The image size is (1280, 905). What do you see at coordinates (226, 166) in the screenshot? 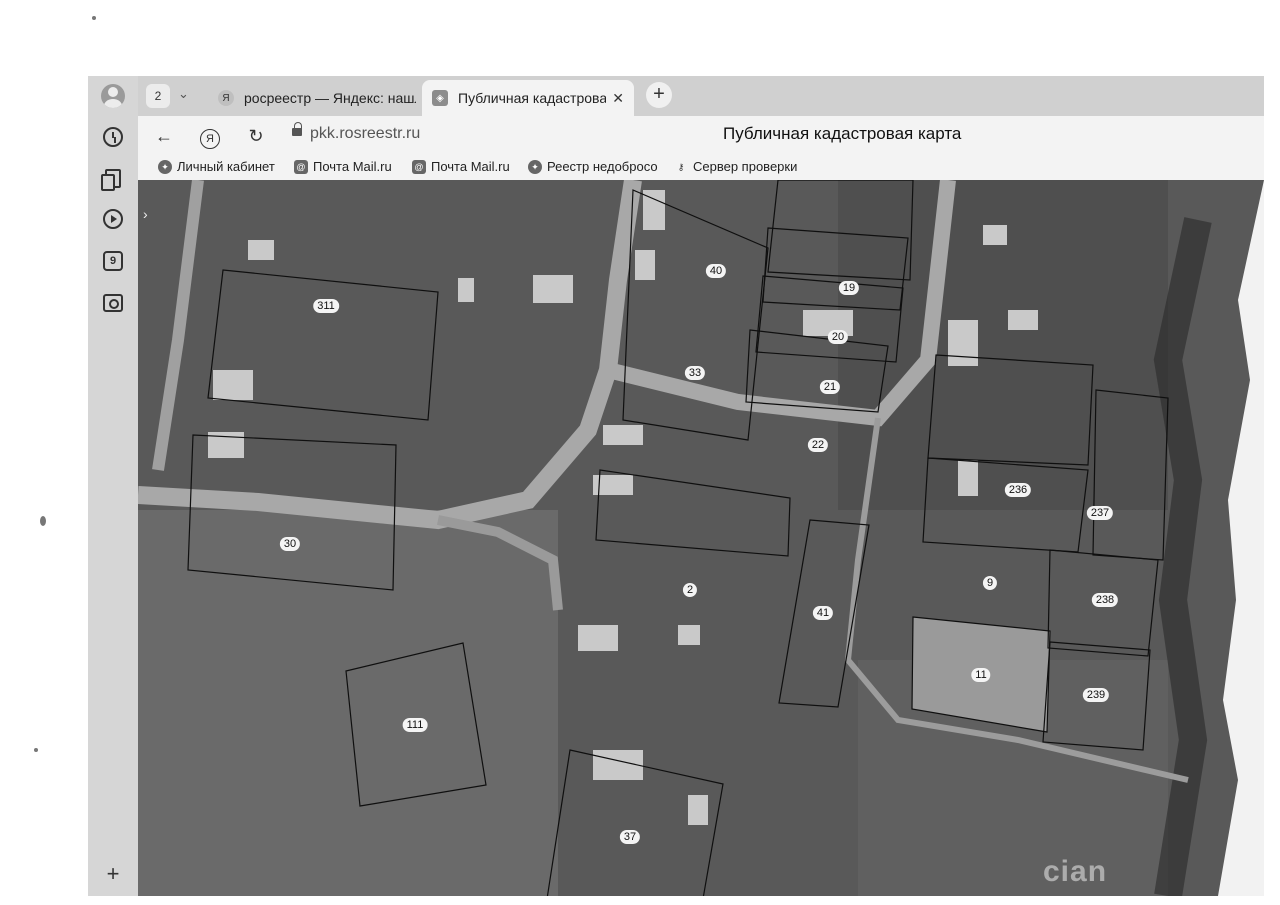
I see `bookmark-label: Личный кабинет` at bounding box center [226, 166].